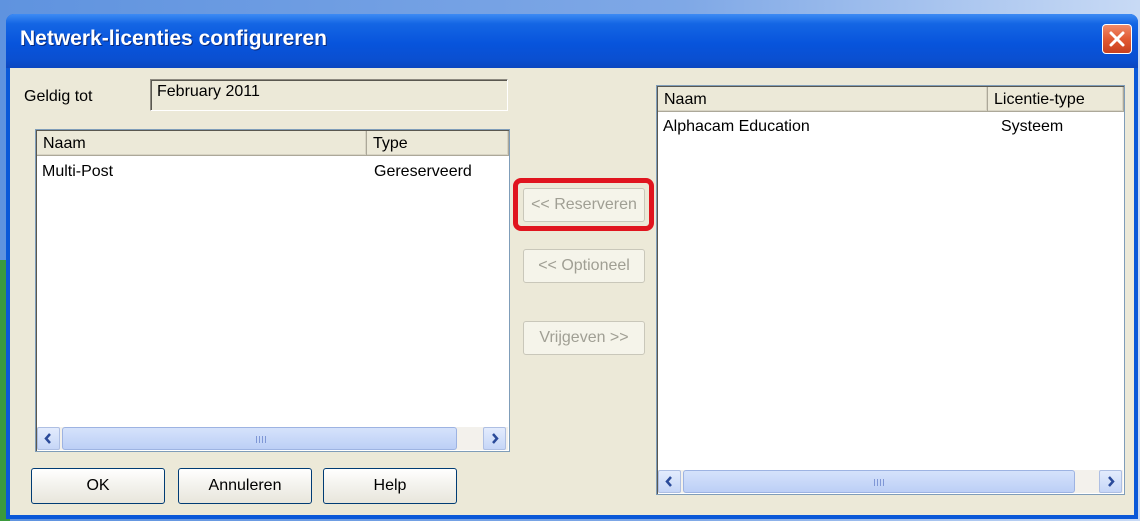  Describe the element at coordinates (329, 95) in the screenshot. I see `valid-until-field: February 2011` at that location.